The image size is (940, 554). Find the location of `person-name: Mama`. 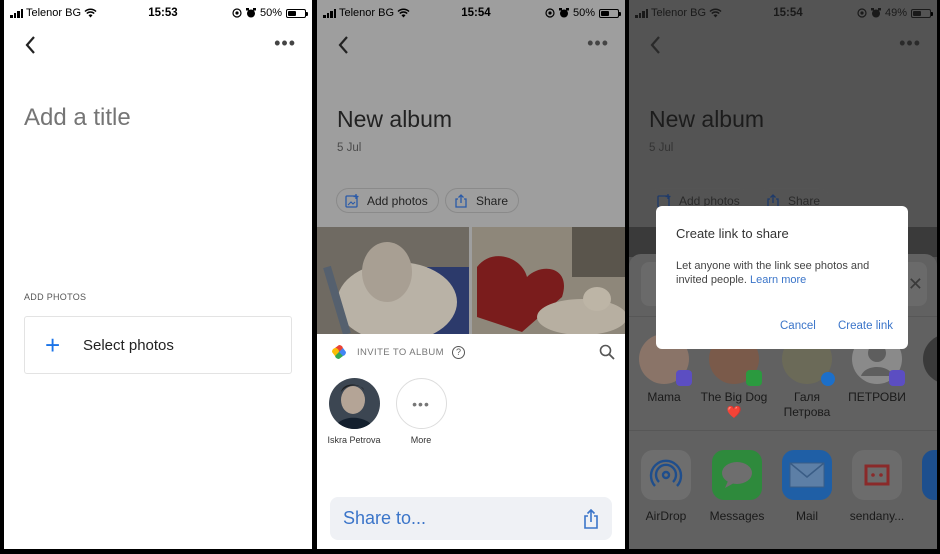

person-name: Mama is located at coordinates (664, 397).